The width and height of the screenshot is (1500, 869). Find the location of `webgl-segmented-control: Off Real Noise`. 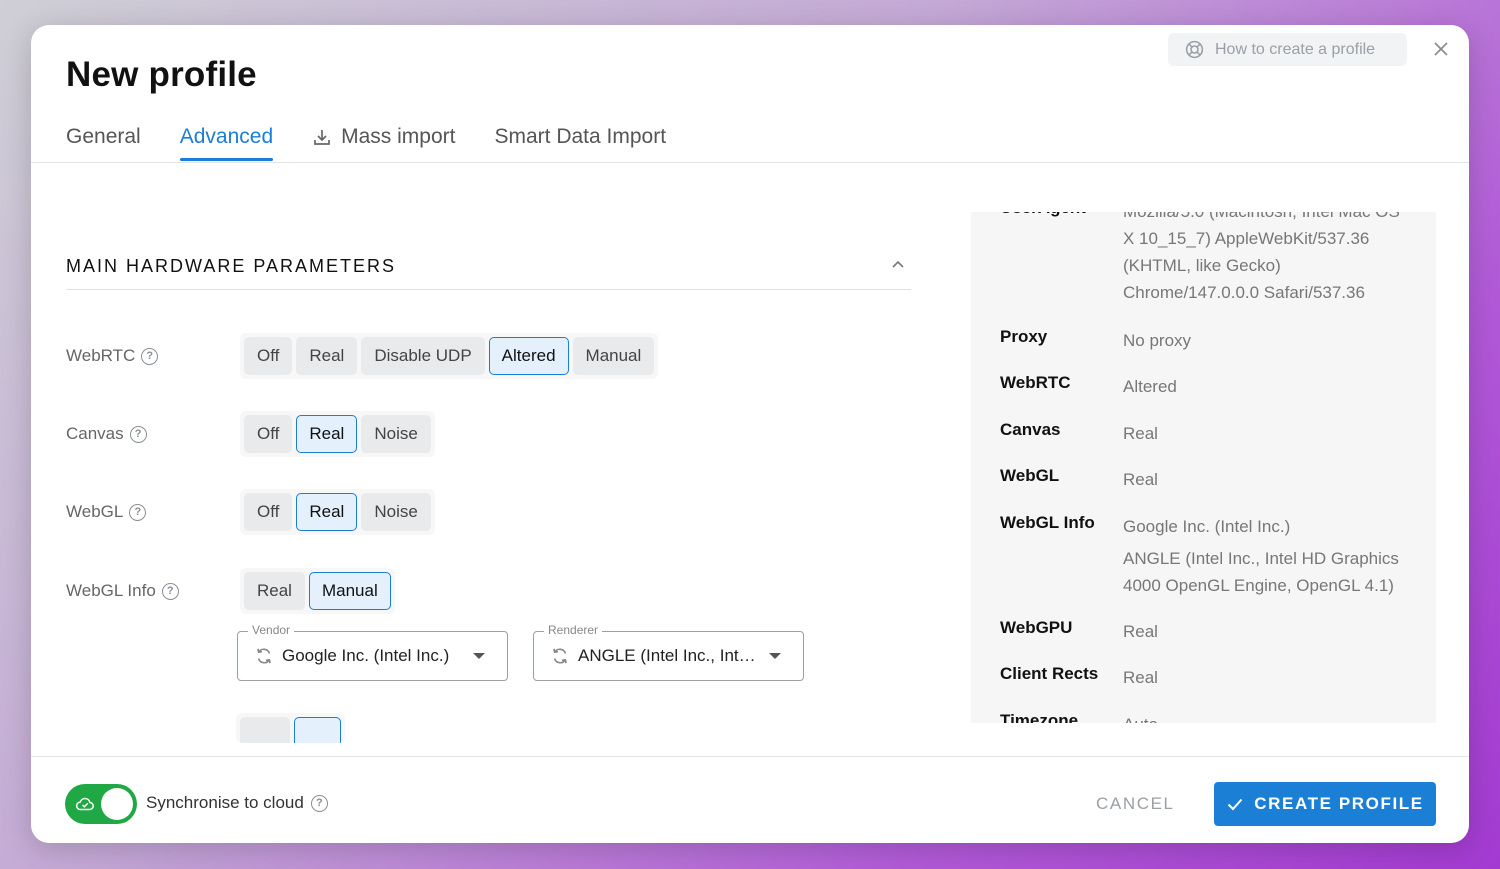

webgl-segmented-control: Off Real Noise is located at coordinates (337, 512).